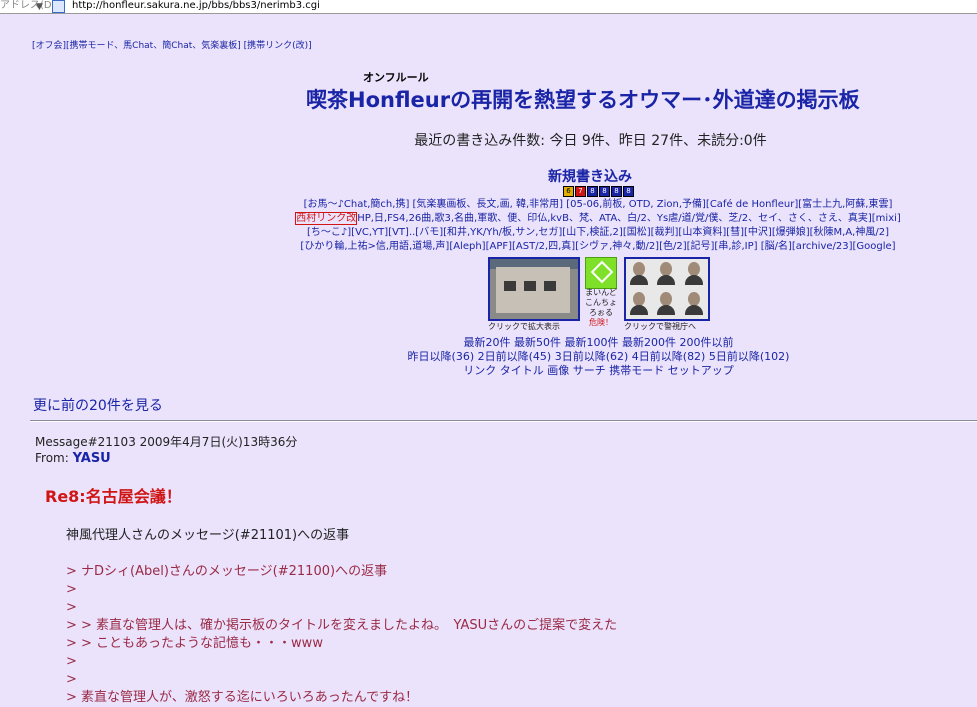 This screenshot has width=977, height=707. What do you see at coordinates (28, 5) in the screenshot?
I see `address-label: アドレス(D)` at bounding box center [28, 5].